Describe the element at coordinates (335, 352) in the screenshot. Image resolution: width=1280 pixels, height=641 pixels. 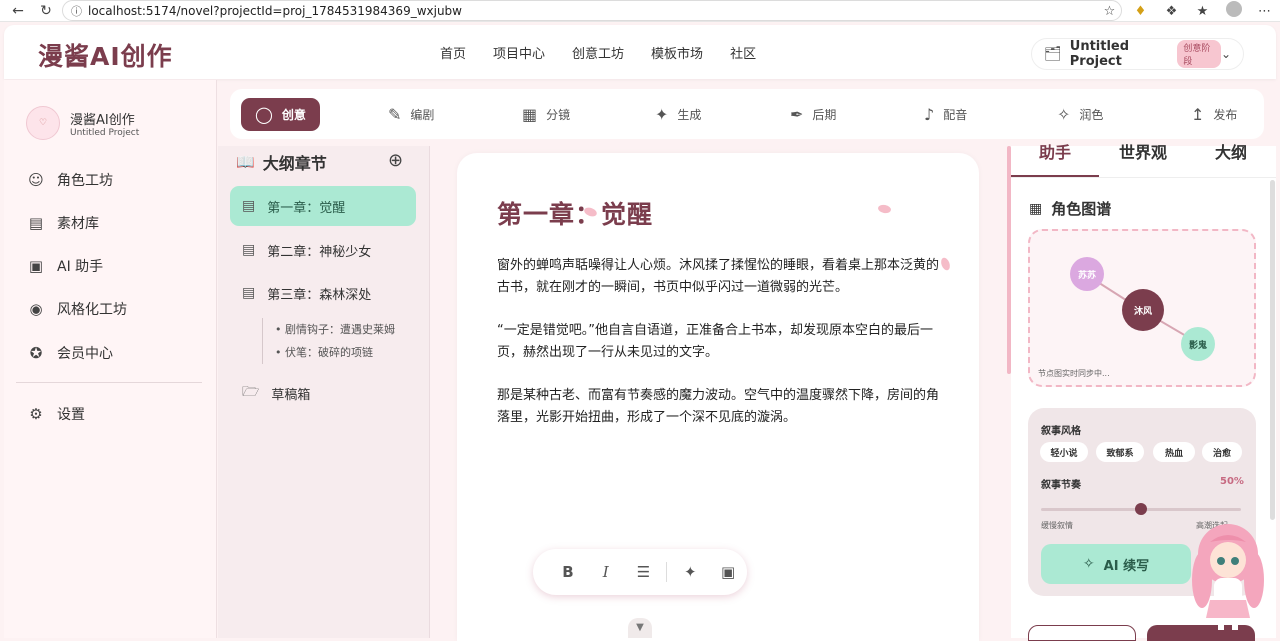
I see `sub-item: • 伏笔：破碎的项链` at that location.